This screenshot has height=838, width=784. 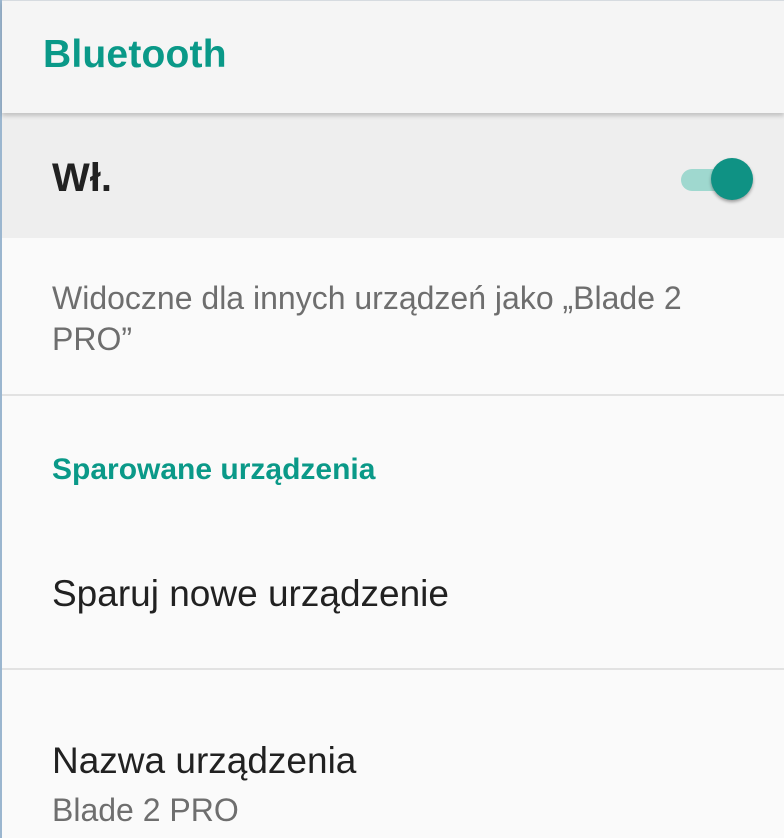 I want to click on master-switch-label: Wł., so click(x=82, y=178).